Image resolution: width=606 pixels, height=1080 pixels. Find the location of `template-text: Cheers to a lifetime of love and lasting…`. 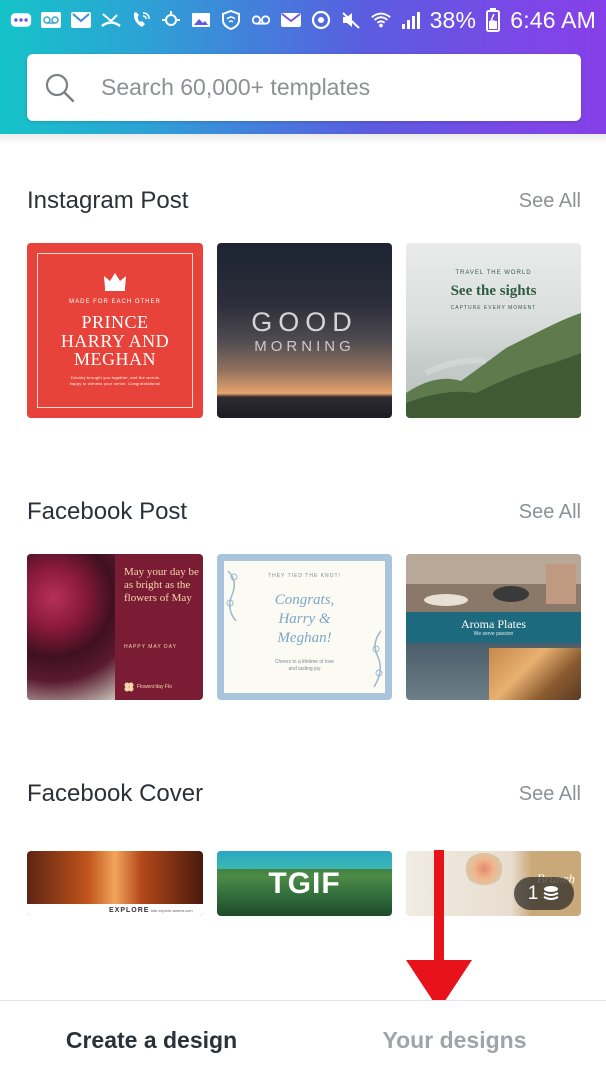

template-text: Cheers to a lifetime of love and lasting… is located at coordinates (304, 665).